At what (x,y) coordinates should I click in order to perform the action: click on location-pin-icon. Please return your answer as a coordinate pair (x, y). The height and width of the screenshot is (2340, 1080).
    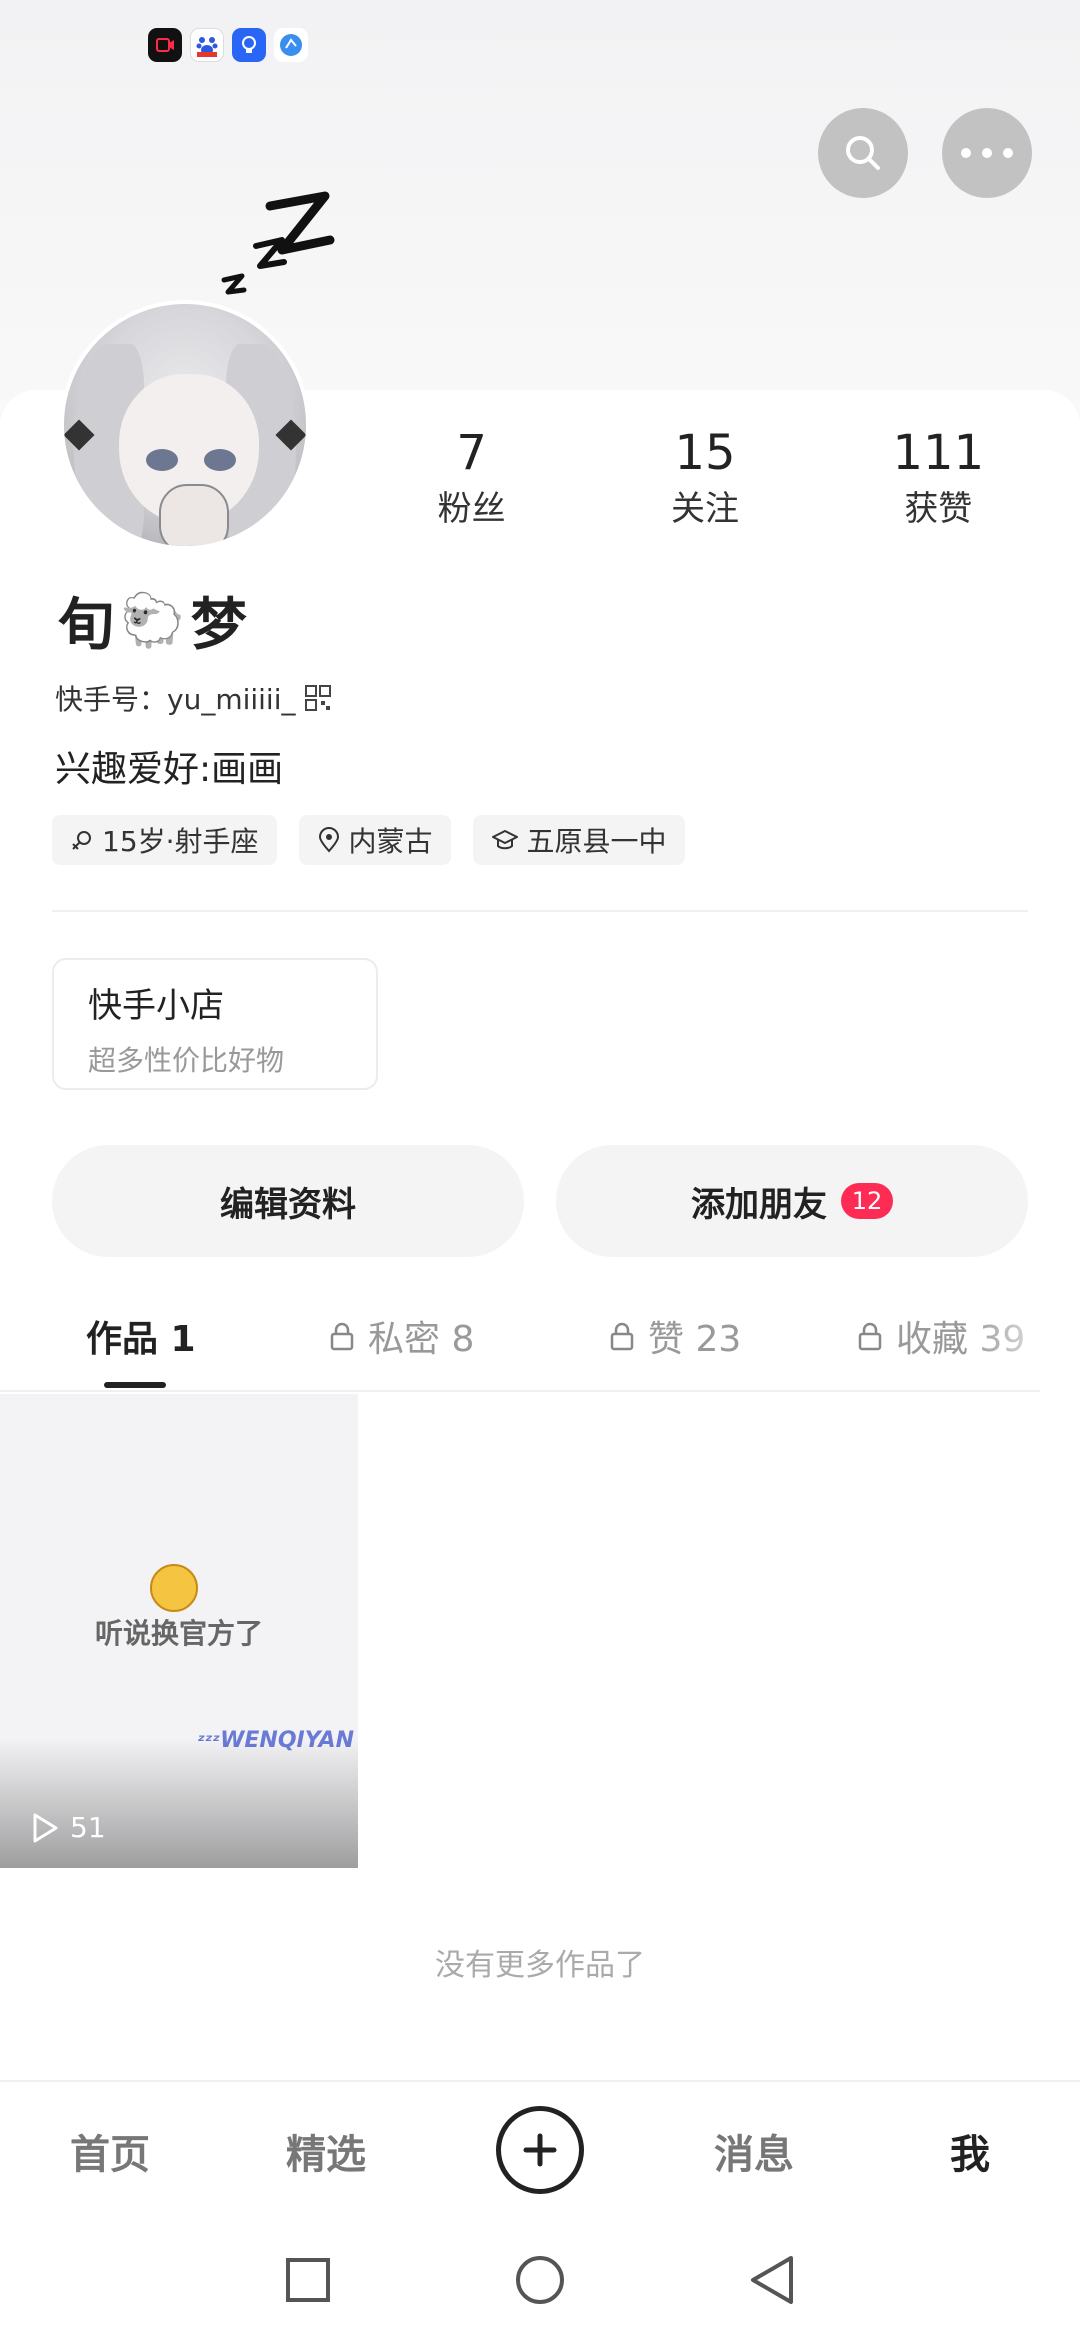
    Looking at the image, I should click on (328, 840).